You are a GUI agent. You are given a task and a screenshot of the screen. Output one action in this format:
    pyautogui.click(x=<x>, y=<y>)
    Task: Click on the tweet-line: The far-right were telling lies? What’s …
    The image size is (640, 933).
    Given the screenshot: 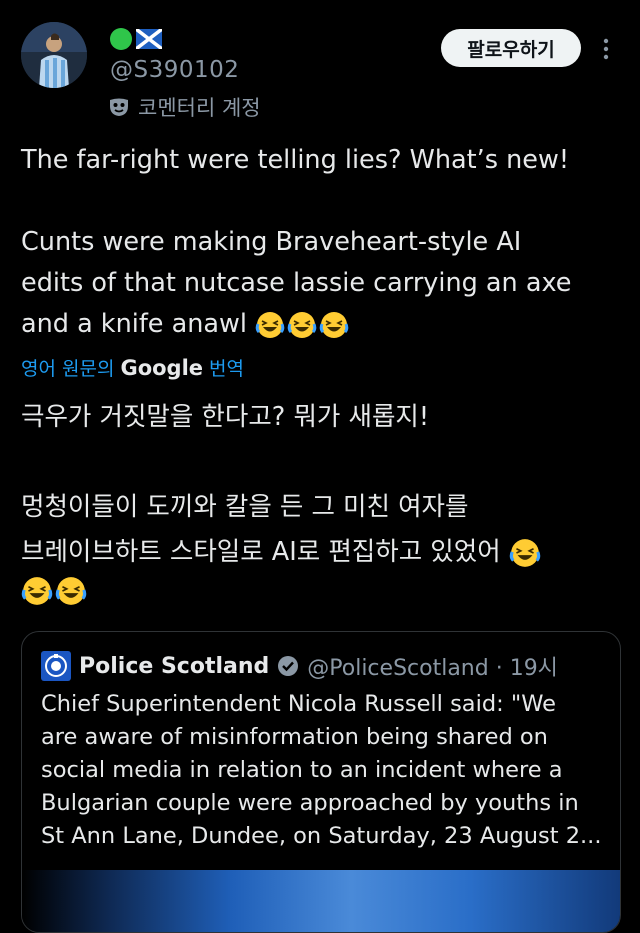 What is the action you would take?
    pyautogui.click(x=295, y=160)
    